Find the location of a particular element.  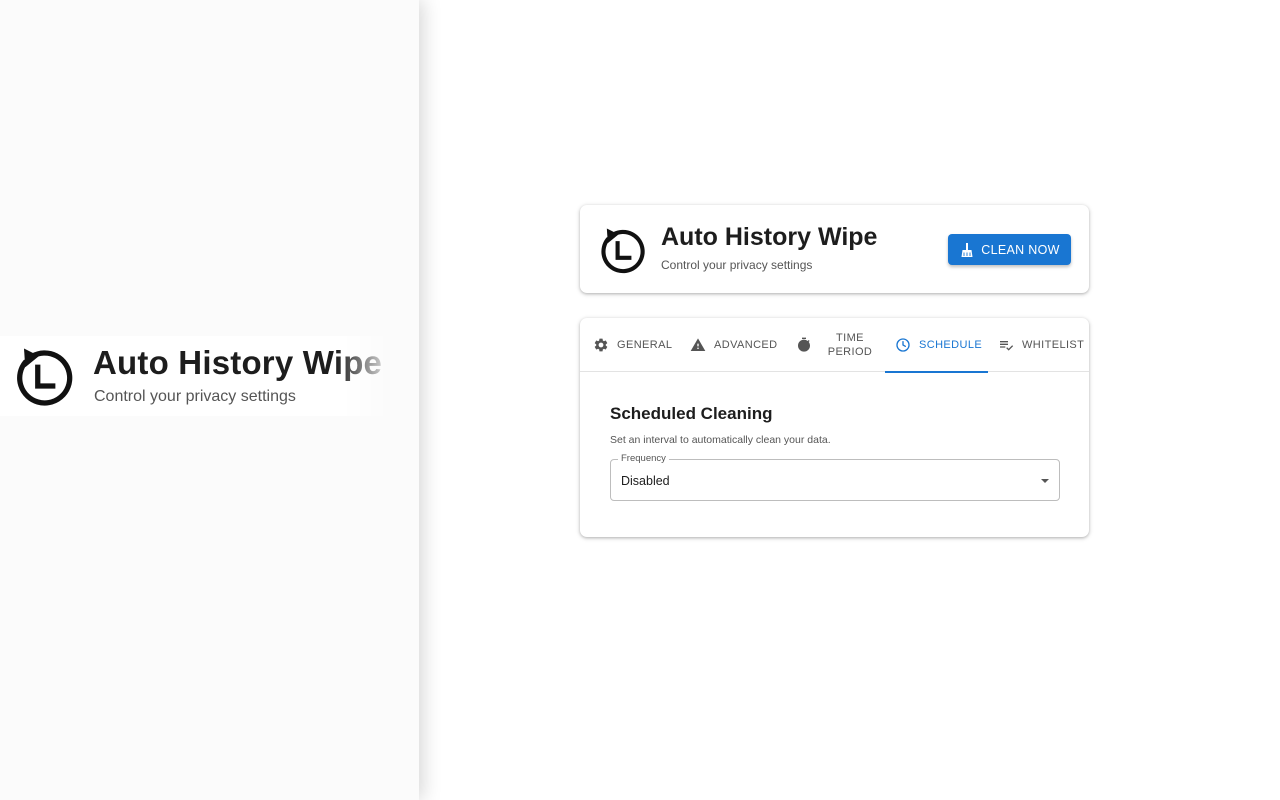

tab-general-label: GENERAL is located at coordinates (645, 345).